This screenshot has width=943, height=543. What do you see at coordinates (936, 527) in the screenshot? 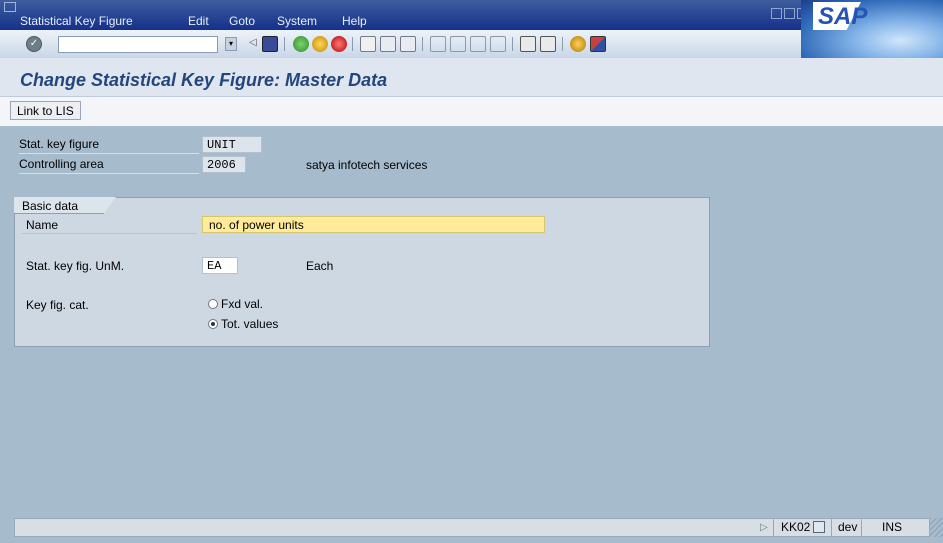
I see `resize-grip` at bounding box center [936, 527].